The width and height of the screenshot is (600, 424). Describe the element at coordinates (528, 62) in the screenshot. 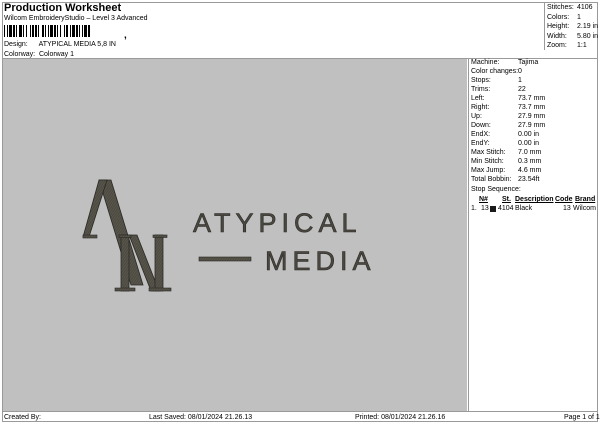

I see `info-value: Tajima` at that location.